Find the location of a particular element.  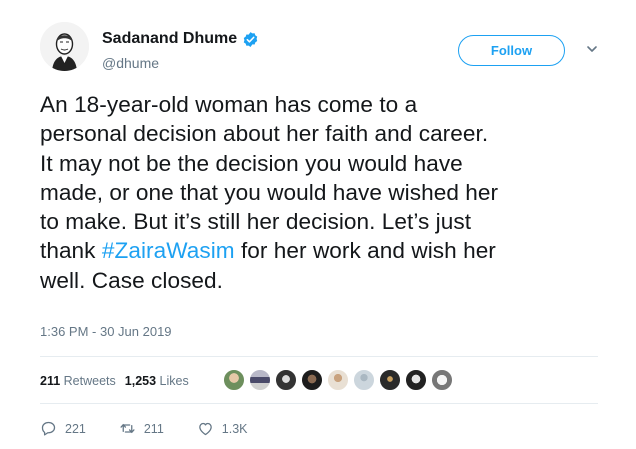

tweet-stats: 211 Retweets 1,253 Likes is located at coordinates (119, 381).